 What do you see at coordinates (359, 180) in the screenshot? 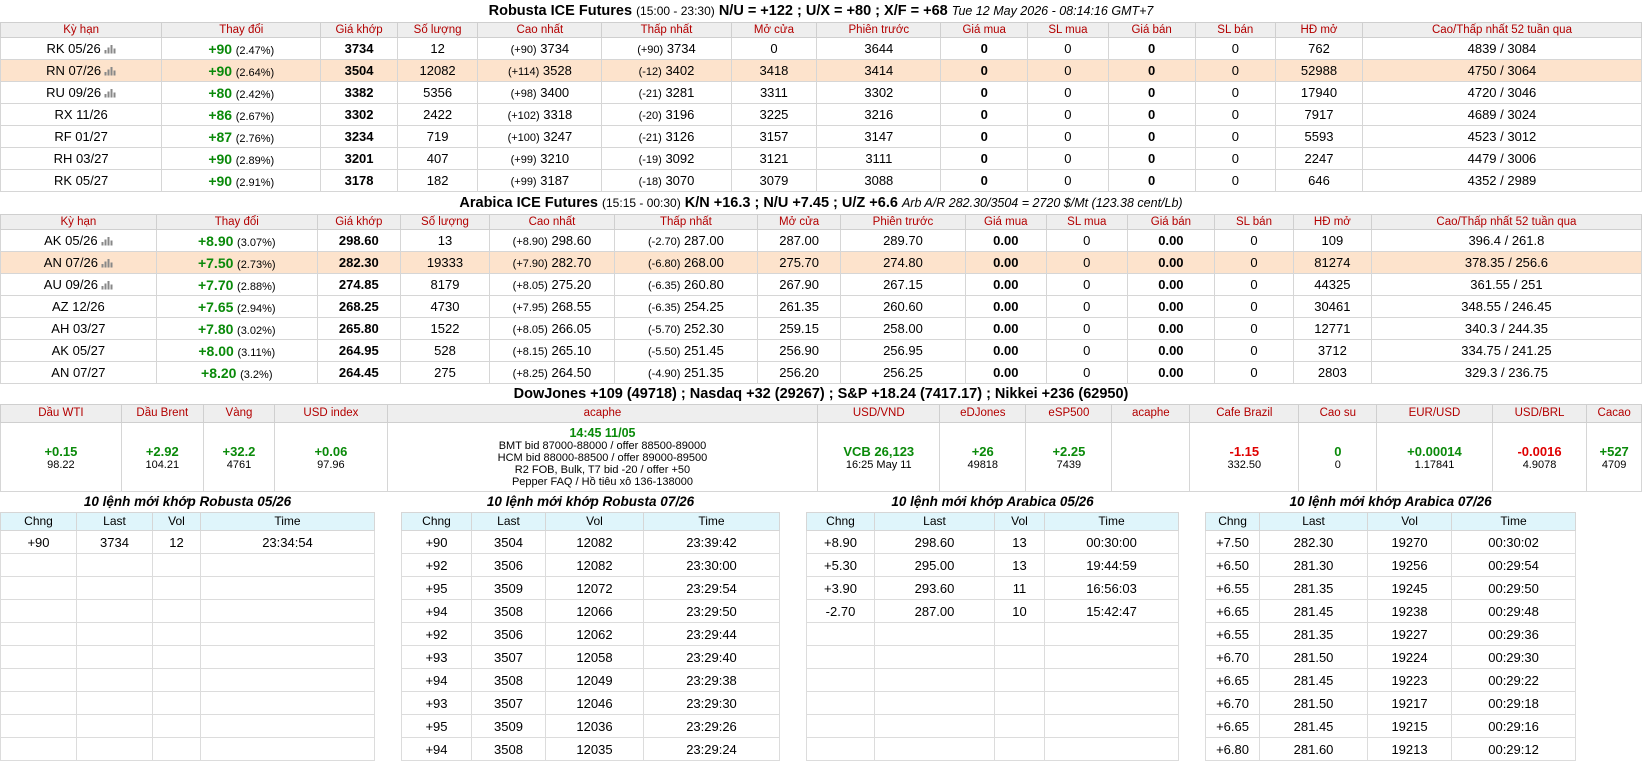
I see `last-price: 3178` at bounding box center [359, 180].